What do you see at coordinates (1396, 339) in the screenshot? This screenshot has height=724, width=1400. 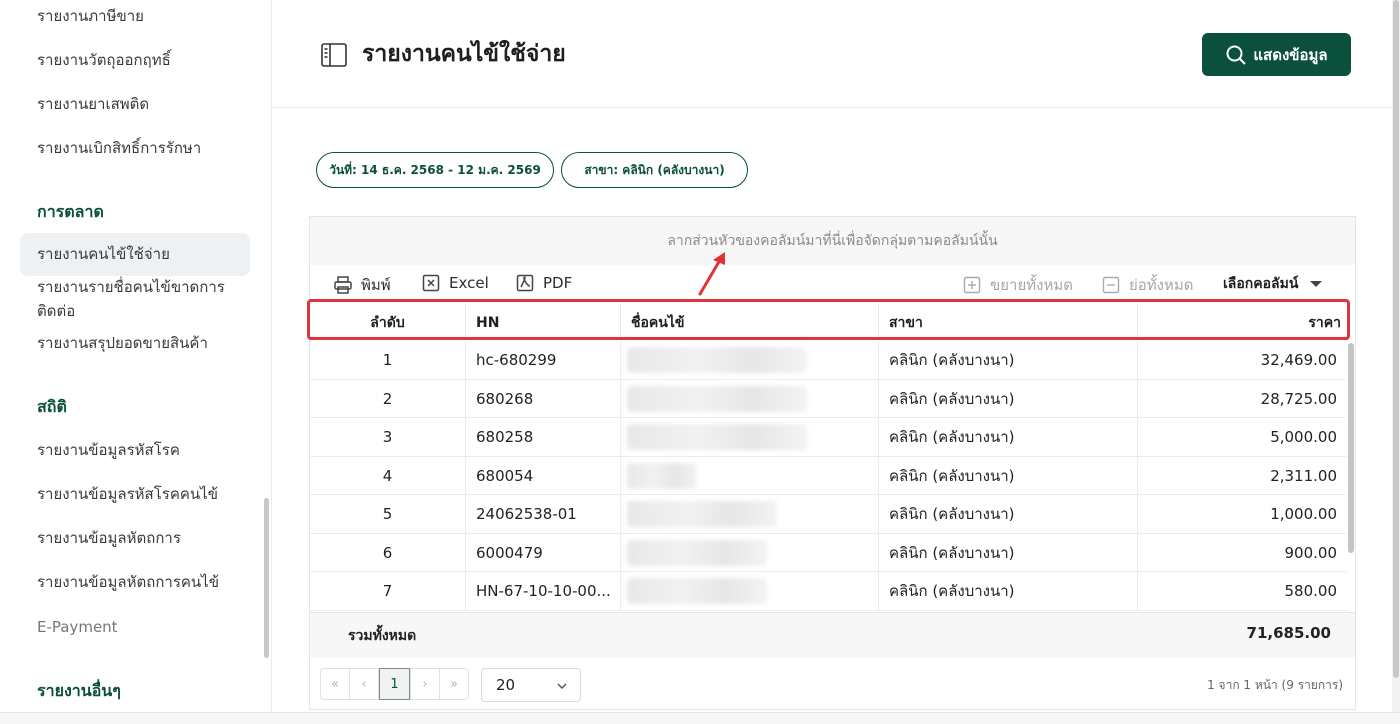 I see `page-scrollbar-thumb` at bounding box center [1396, 339].